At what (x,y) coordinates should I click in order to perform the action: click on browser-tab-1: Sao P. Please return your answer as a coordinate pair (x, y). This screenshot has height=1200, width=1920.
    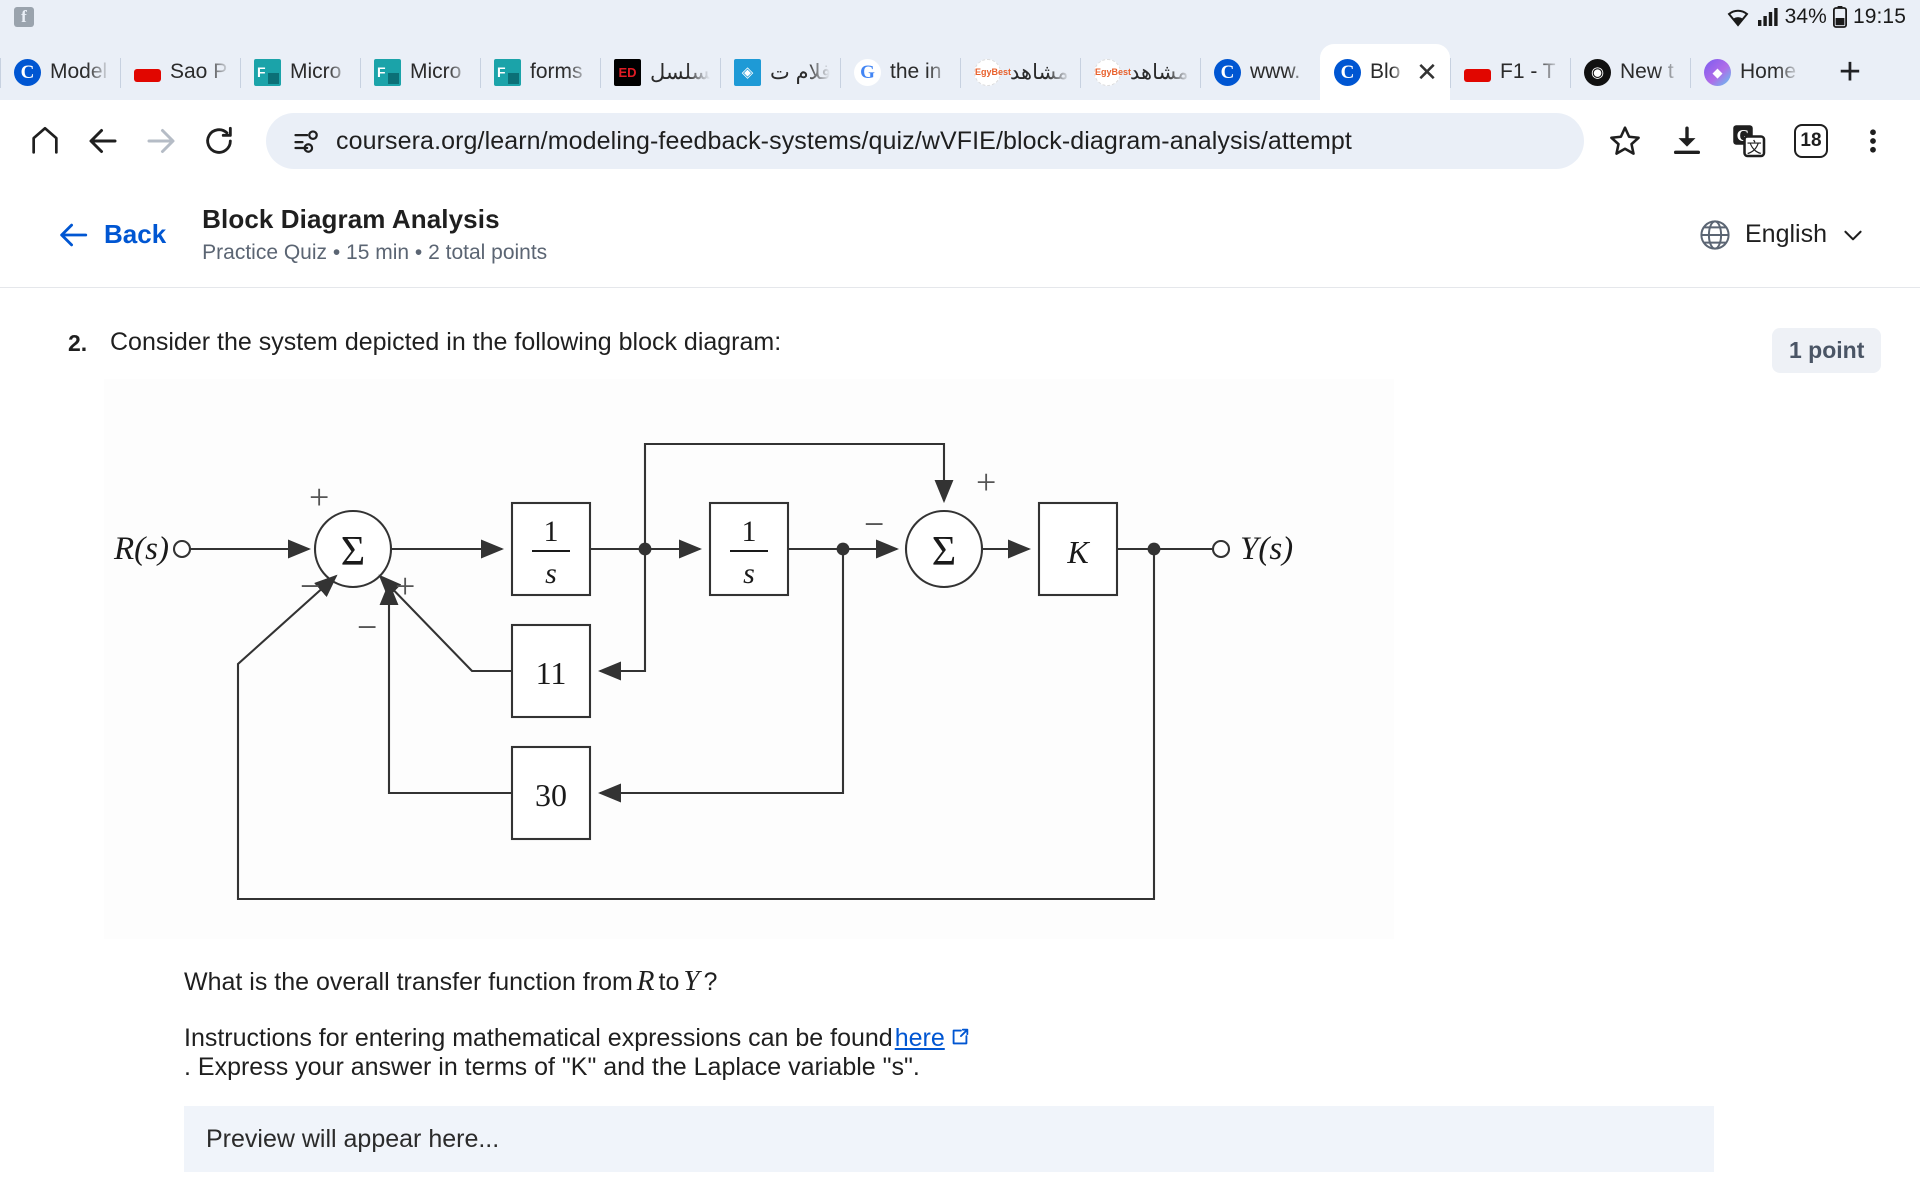
    Looking at the image, I should click on (180, 72).